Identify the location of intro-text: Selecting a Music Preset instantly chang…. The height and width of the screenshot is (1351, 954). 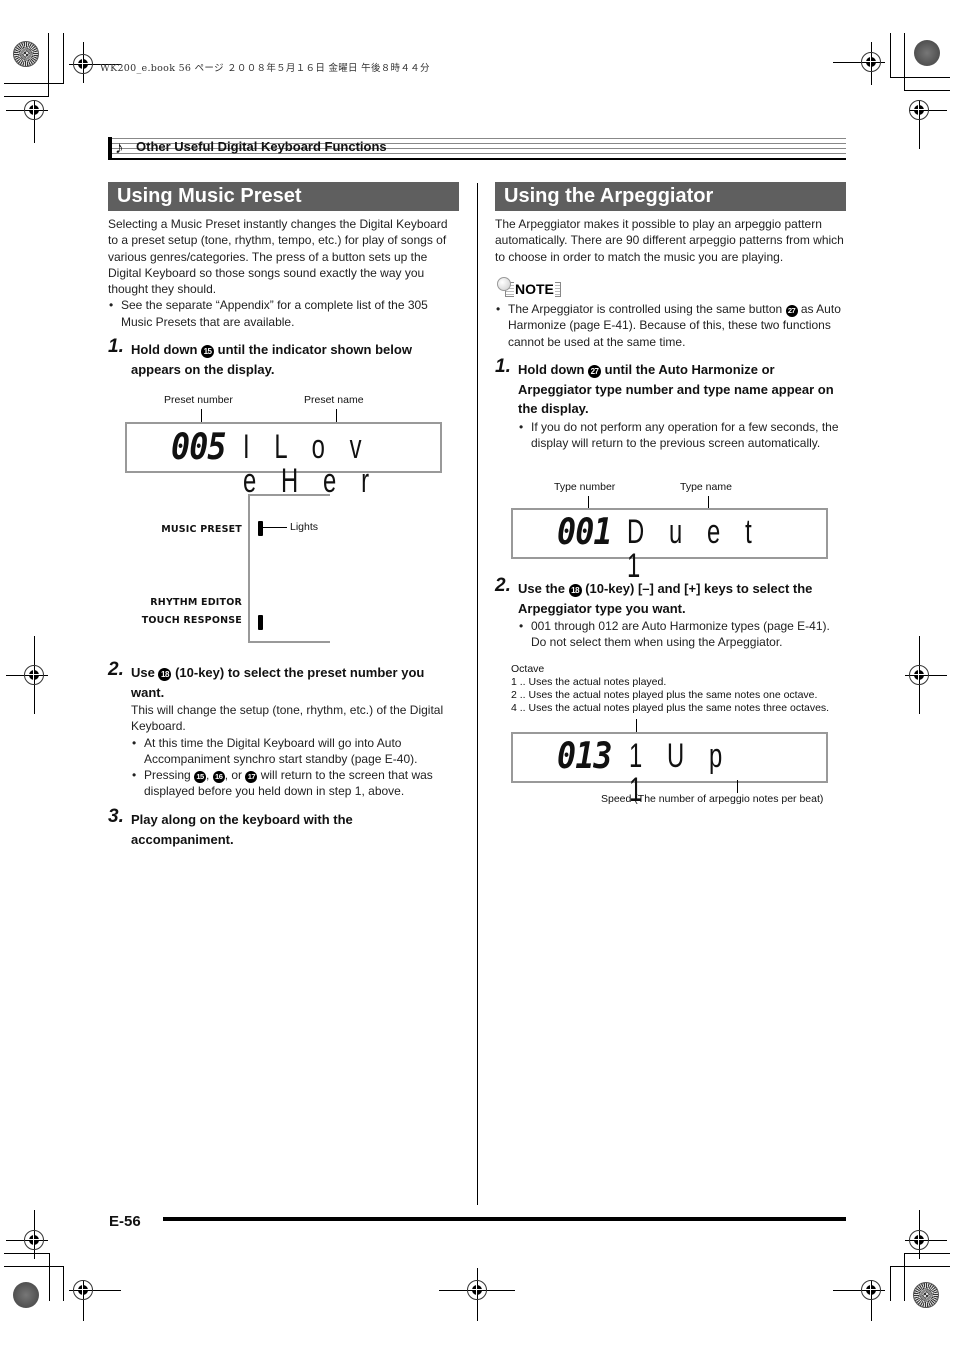
(278, 257).